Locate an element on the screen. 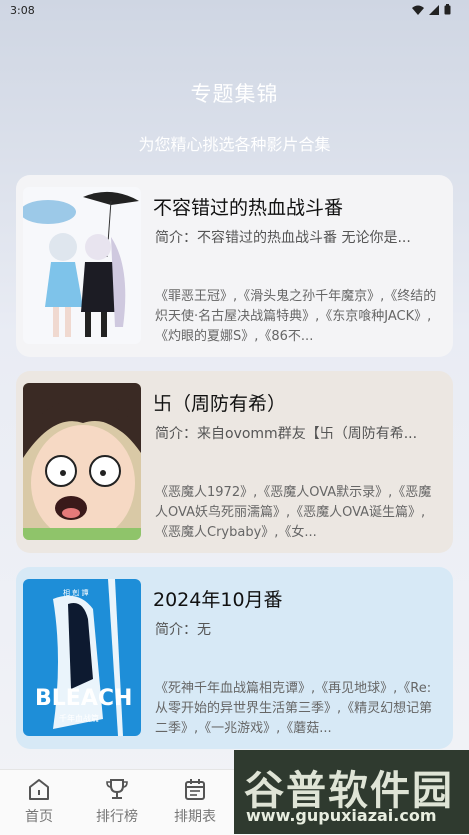 The width and height of the screenshot is (469, 835). status-icons is located at coordinates (431, 9).